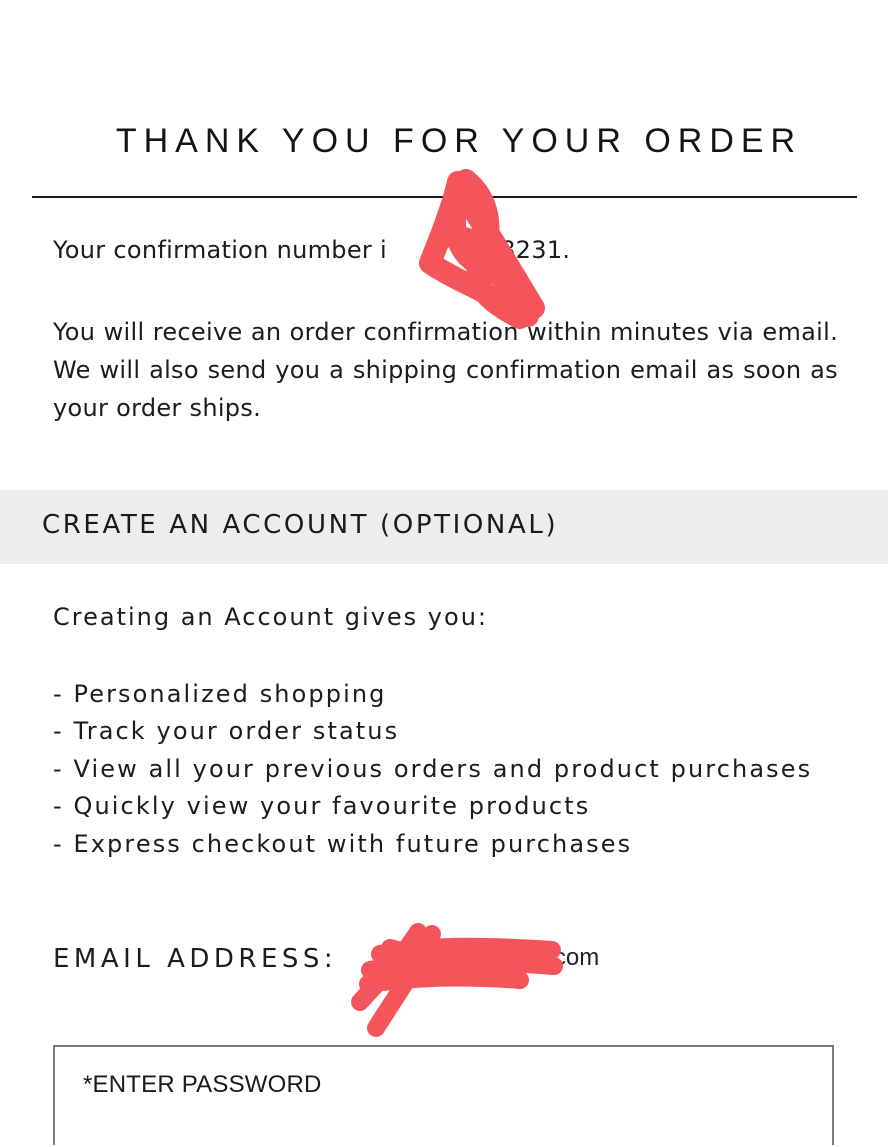  I want to click on benefit-item: - Express checkout with future purchases, so click(343, 843).